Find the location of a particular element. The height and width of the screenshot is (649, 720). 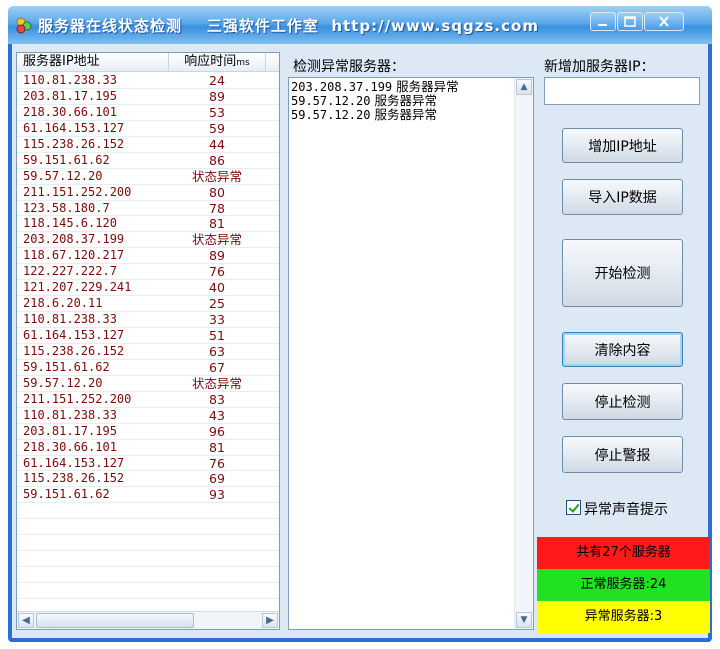

table-row: 61.164.153.127 59 is located at coordinates (148, 129).